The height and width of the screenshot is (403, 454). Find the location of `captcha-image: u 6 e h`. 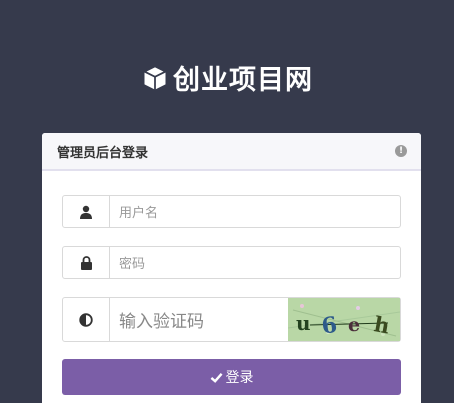

captcha-image: u 6 e h is located at coordinates (344, 319).